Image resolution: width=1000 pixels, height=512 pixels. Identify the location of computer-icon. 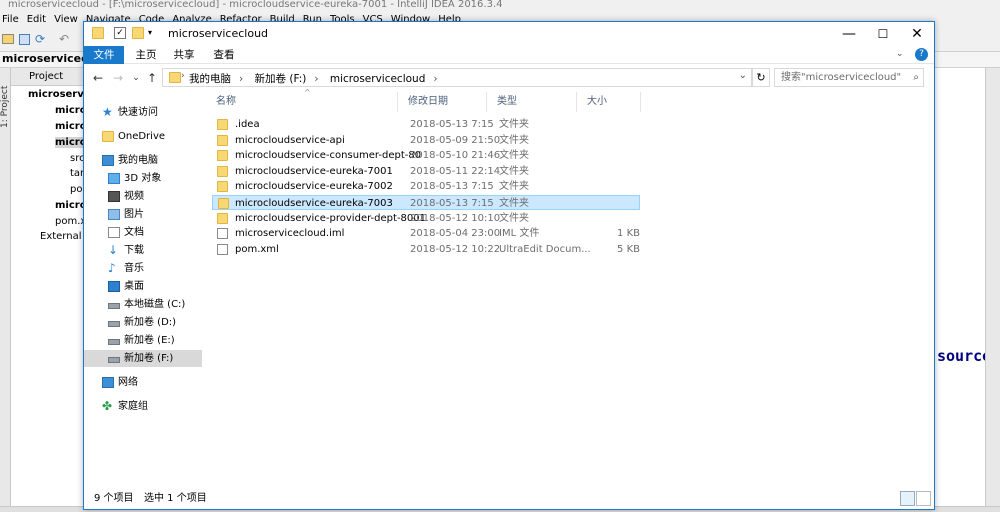
(108, 160).